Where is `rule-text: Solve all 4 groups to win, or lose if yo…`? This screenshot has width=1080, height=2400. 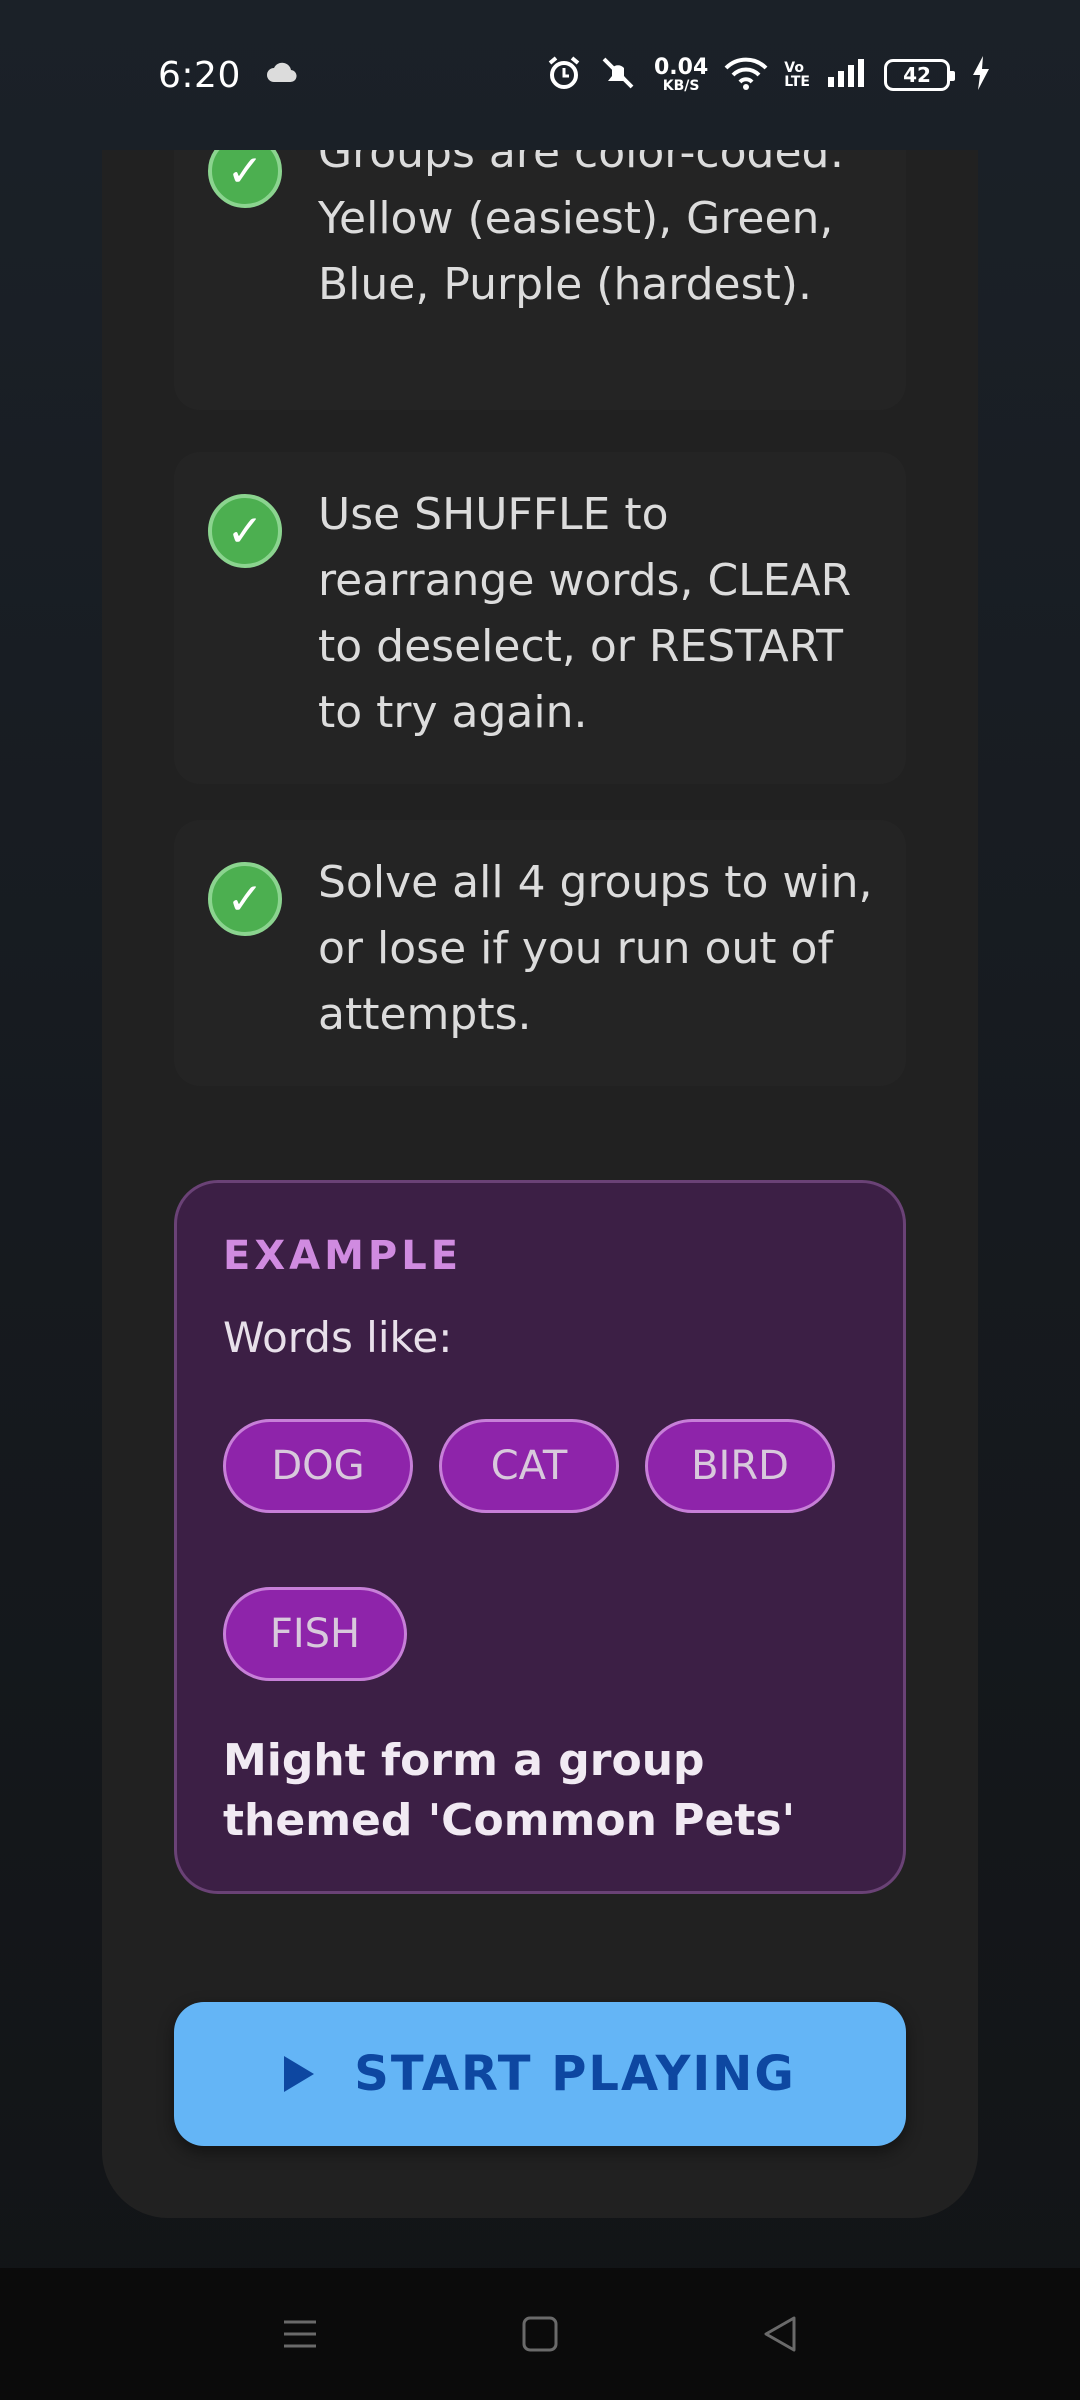
rule-text: Solve all 4 groups to win, or lose if yo… is located at coordinates (595, 948).